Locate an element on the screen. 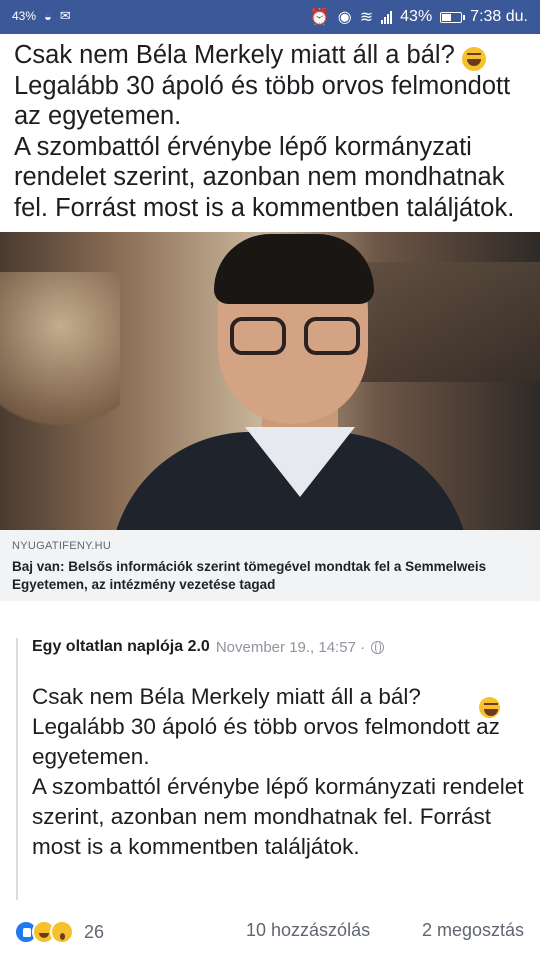  alarm-icon: ⏰ is located at coordinates (319, 17).